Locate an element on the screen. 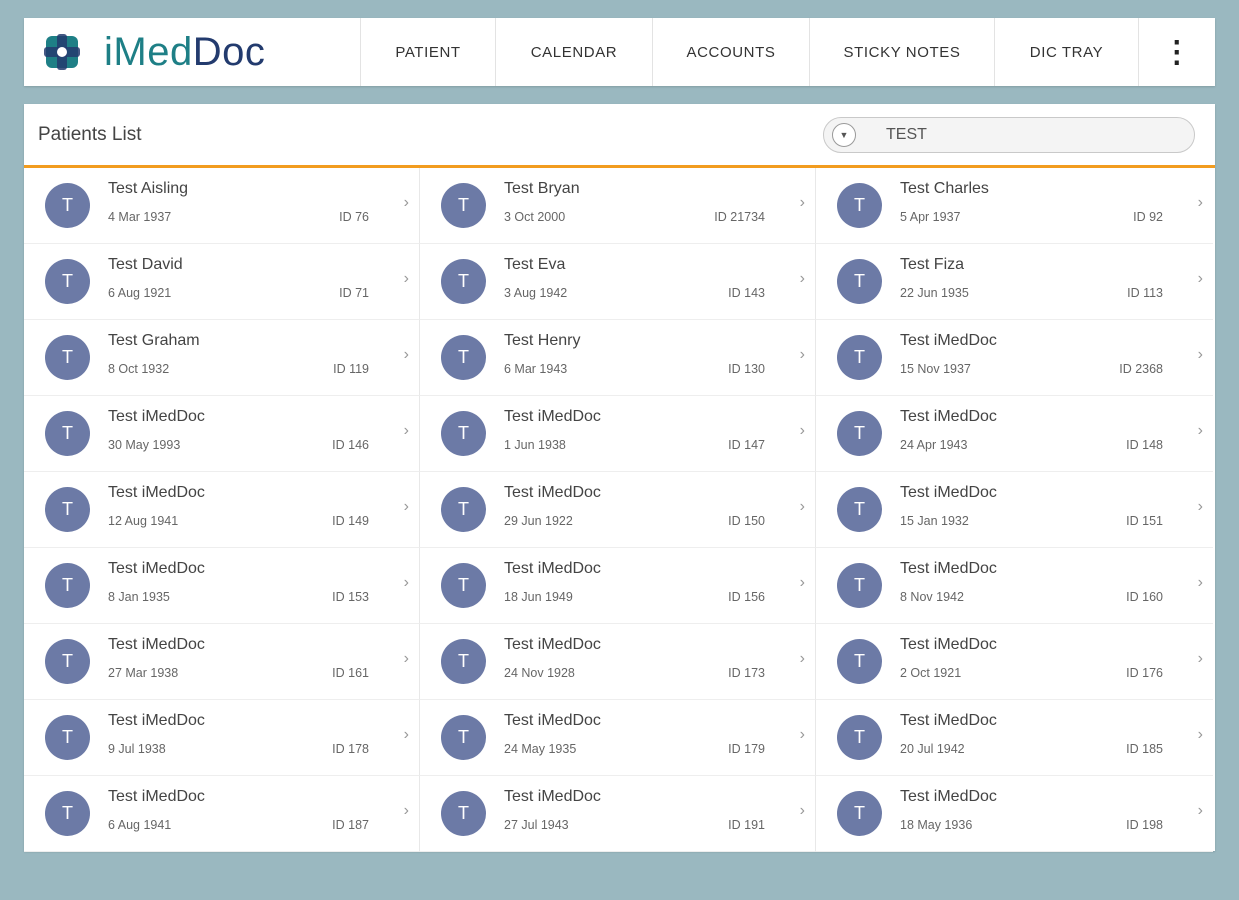 Image resolution: width=1239 pixels, height=900 pixels. patient-card: T Test Henry 6 Mar 1943 ID 130 › is located at coordinates (618, 358).